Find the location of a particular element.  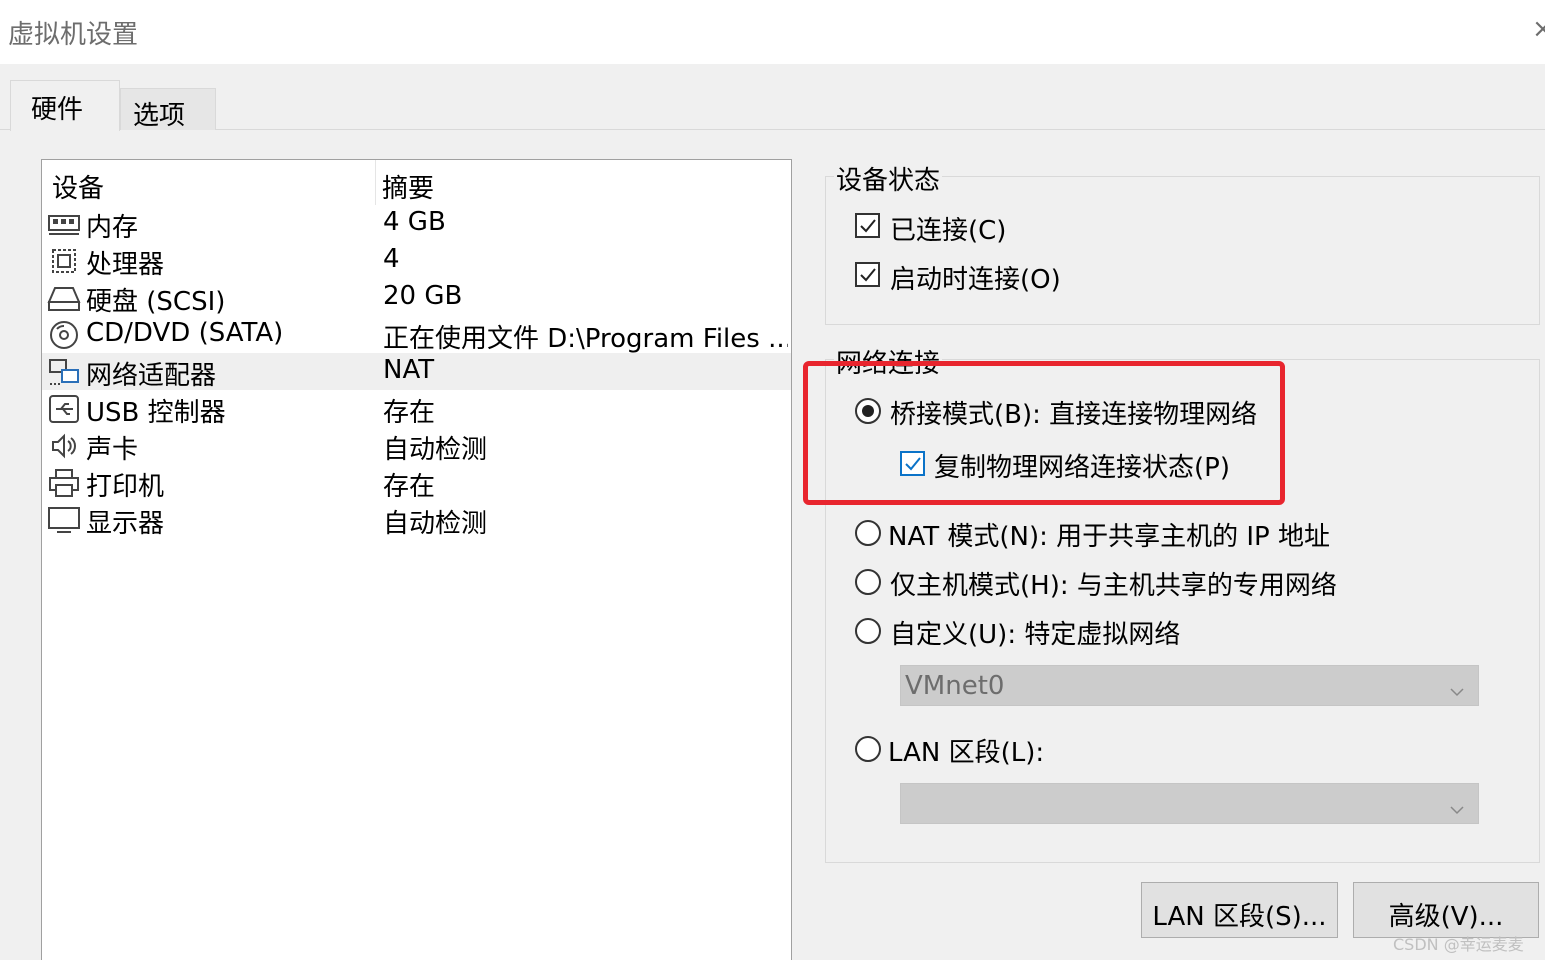

host-only-label: 仅主机模式(H): 与主机共享的专用网络 is located at coordinates (1113, 583).